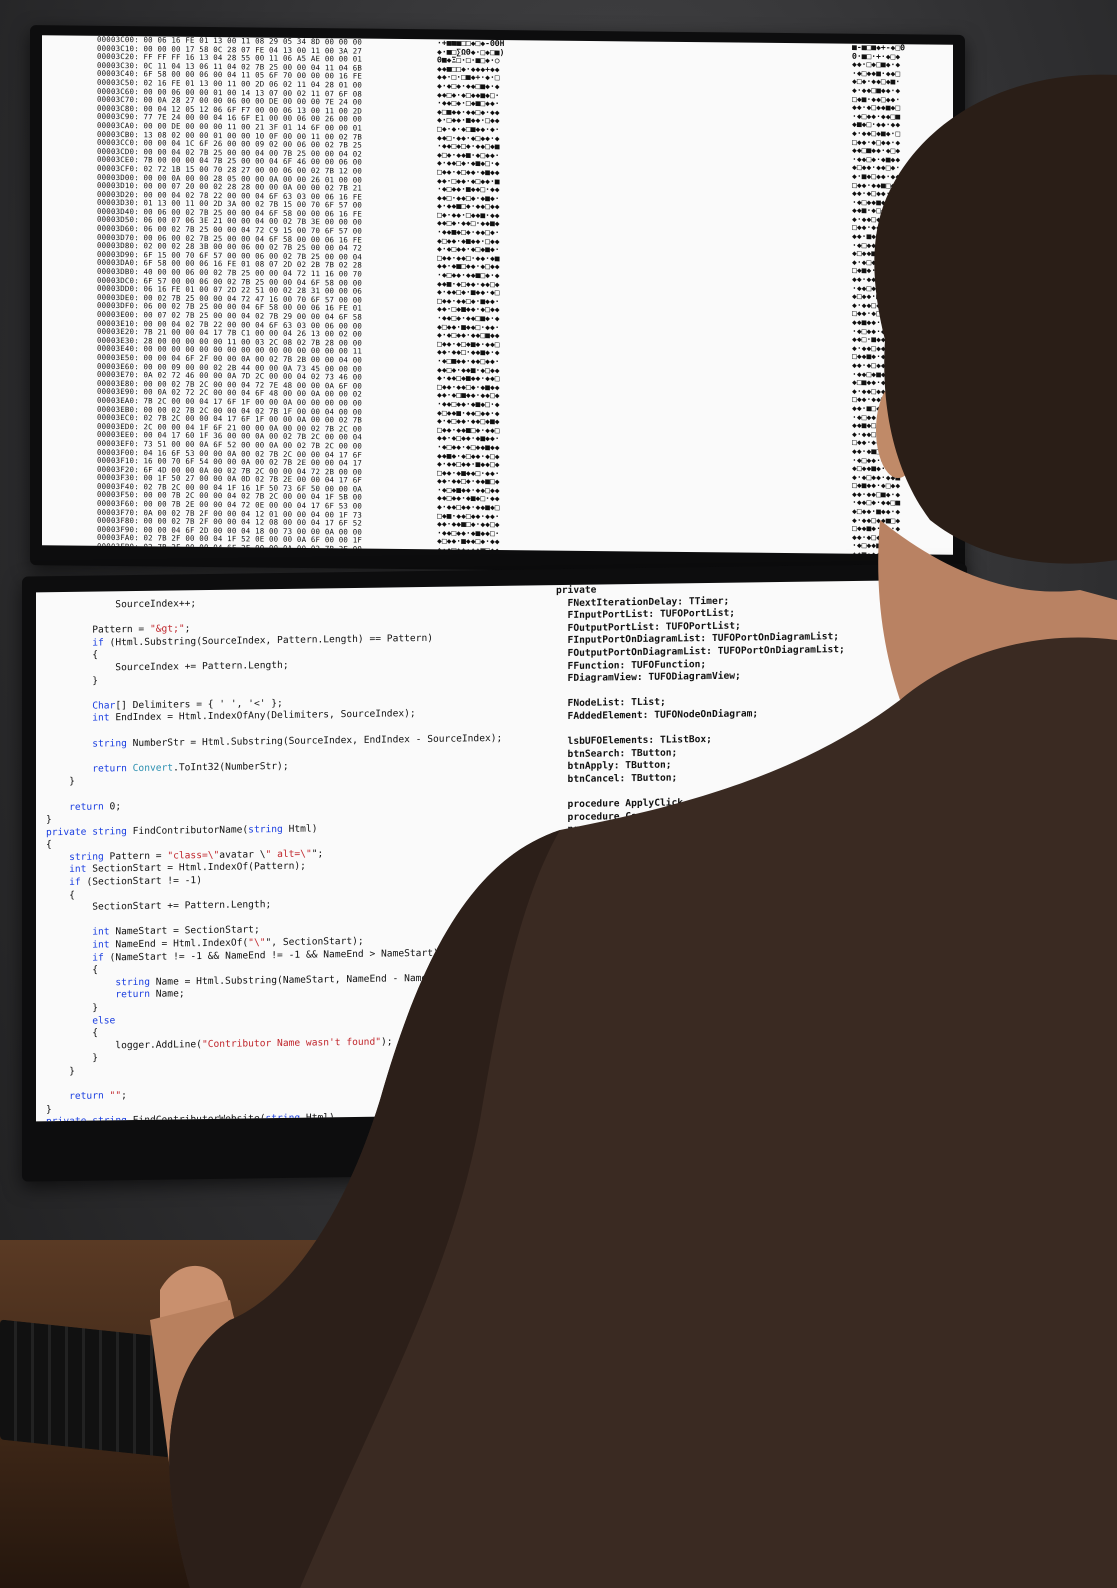 The image size is (1117, 1588). Describe the element at coordinates (100, 1390) in the screenshot. I see `keyboard` at that location.